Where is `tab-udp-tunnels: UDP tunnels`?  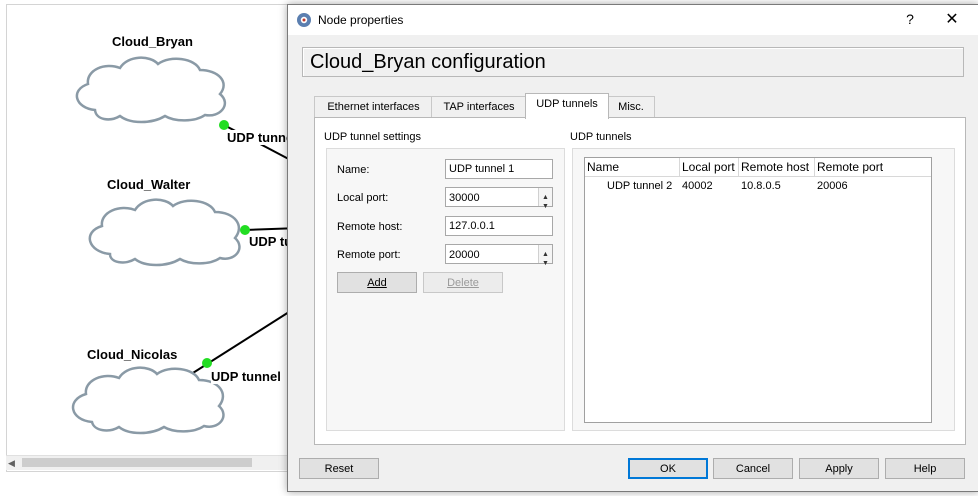 tab-udp-tunnels: UDP tunnels is located at coordinates (567, 106).